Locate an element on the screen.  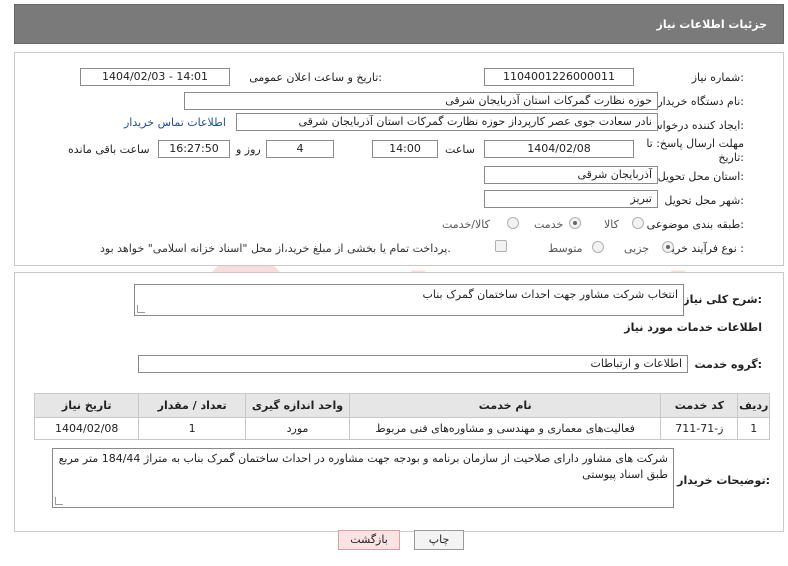
buyer-org-field: حوزه نظارت گمرکات استان آذربایجان شرقی is located at coordinates (421, 101).